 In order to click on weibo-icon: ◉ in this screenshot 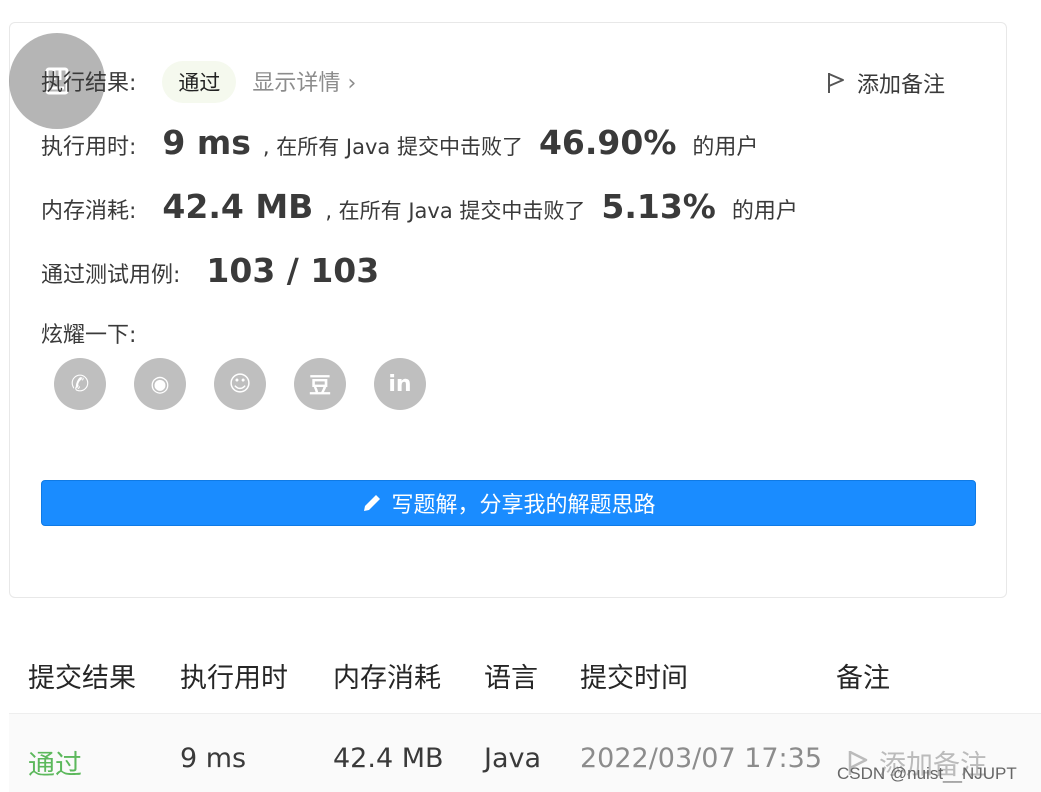, I will do `click(160, 384)`.